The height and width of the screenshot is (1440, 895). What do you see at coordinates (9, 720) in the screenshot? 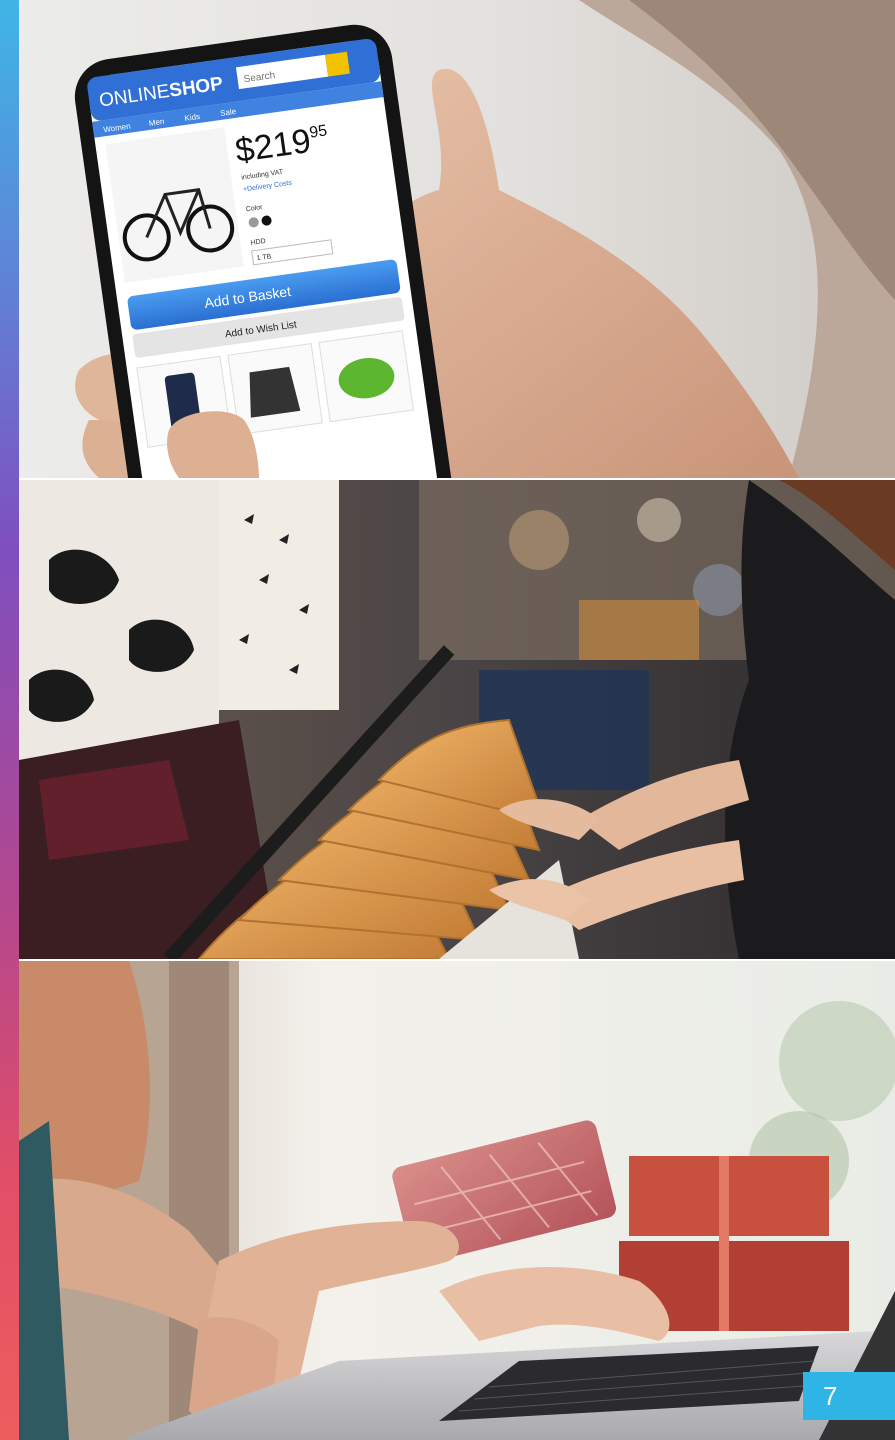
I see `decorative-gradient-bar` at bounding box center [9, 720].